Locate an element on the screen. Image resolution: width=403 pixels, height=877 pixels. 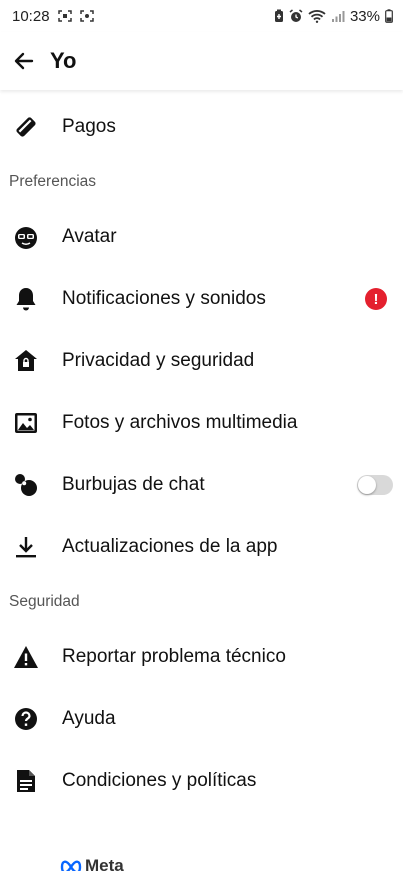
menu-item-label: Reportar problema técnico is located at coordinates (174, 656).